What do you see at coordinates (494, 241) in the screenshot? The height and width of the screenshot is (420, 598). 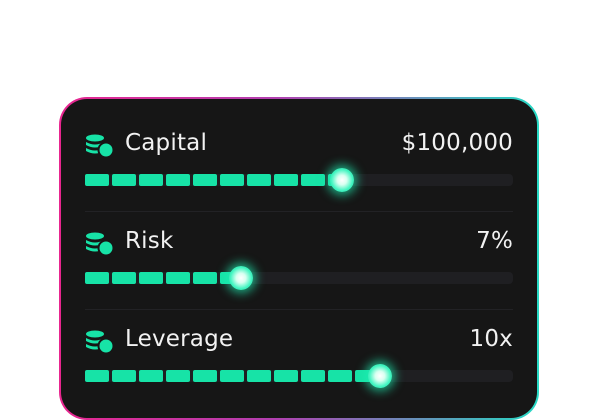 I see `slider-value: 7%` at bounding box center [494, 241].